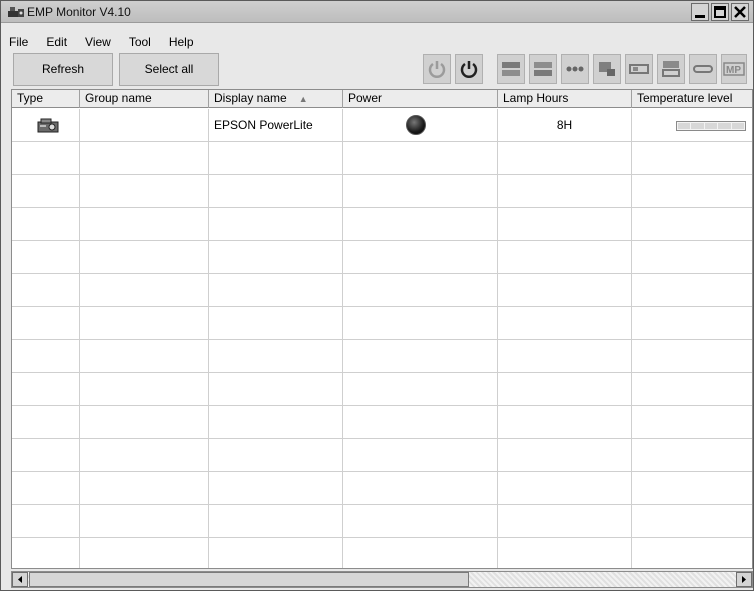 This screenshot has width=754, height=591. I want to click on cell-display-name: EPSON PowerLite, so click(276, 125).